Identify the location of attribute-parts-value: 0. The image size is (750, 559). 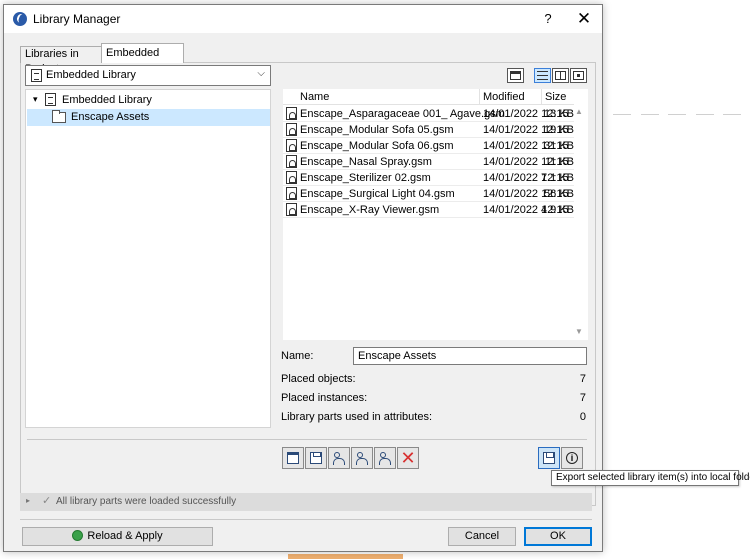
(582, 417).